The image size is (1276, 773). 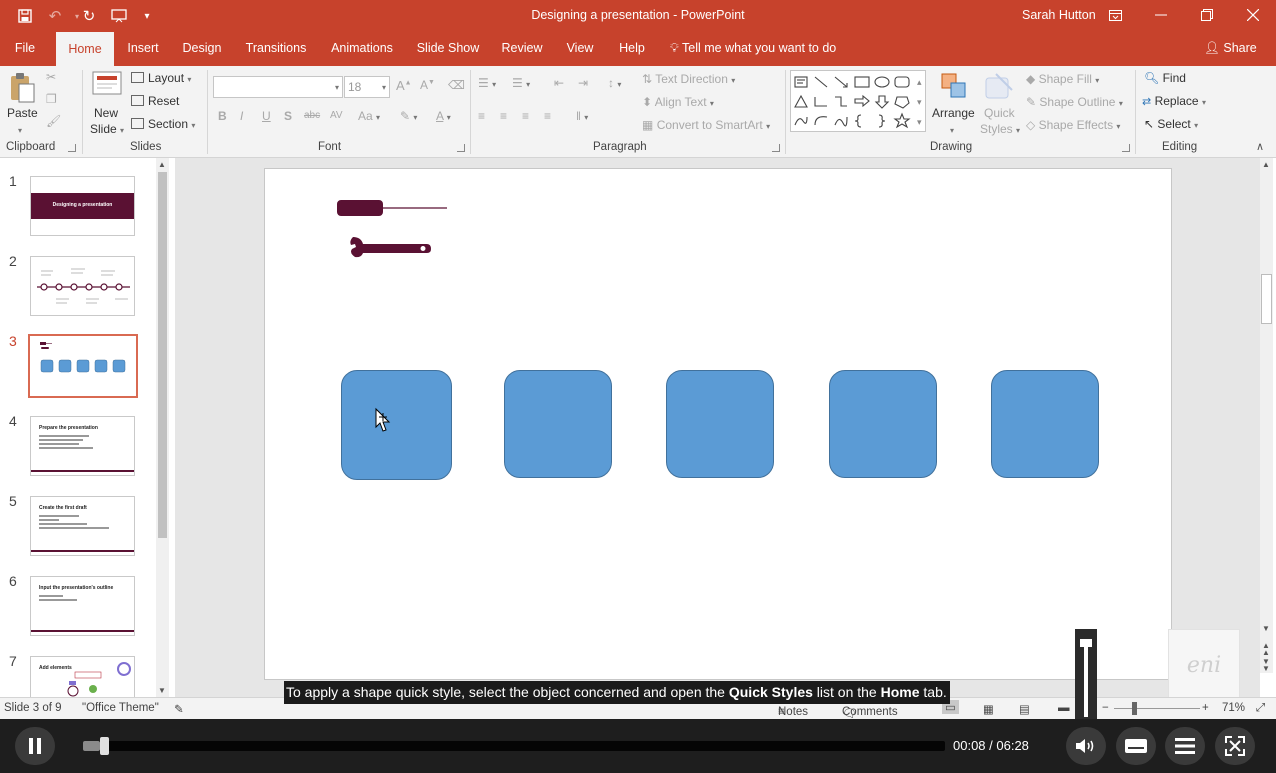 What do you see at coordinates (953, 113) in the screenshot?
I see `arrange-label: Arrange` at bounding box center [953, 113].